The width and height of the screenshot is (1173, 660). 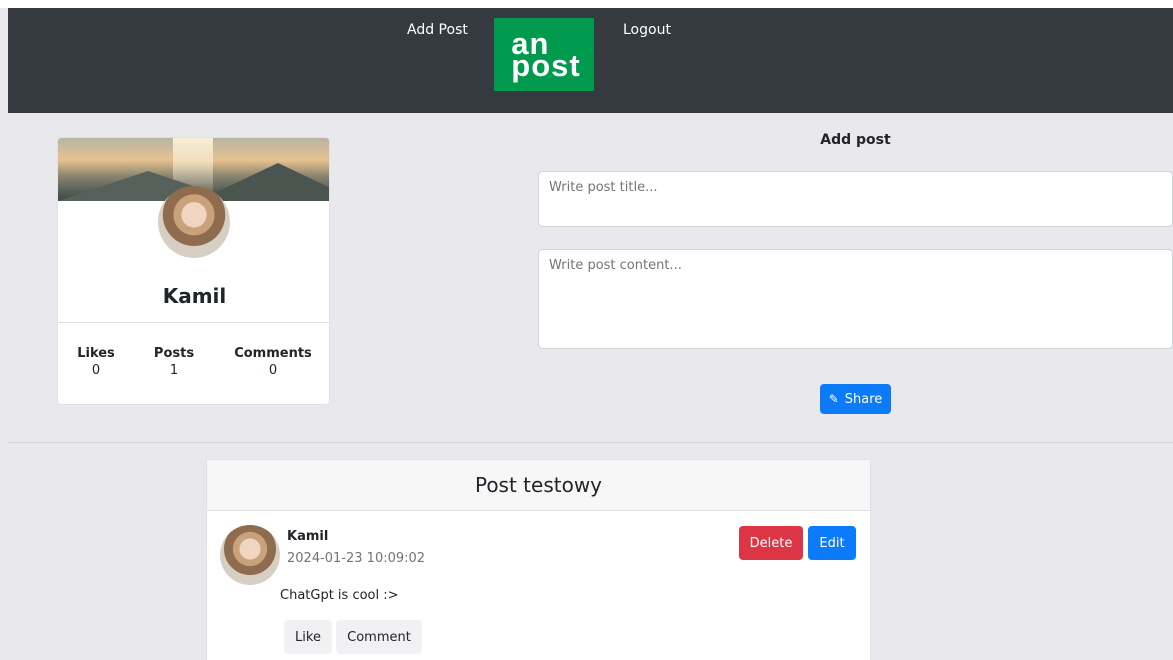 I want to click on profile-name: Kamil, so click(x=194, y=296).